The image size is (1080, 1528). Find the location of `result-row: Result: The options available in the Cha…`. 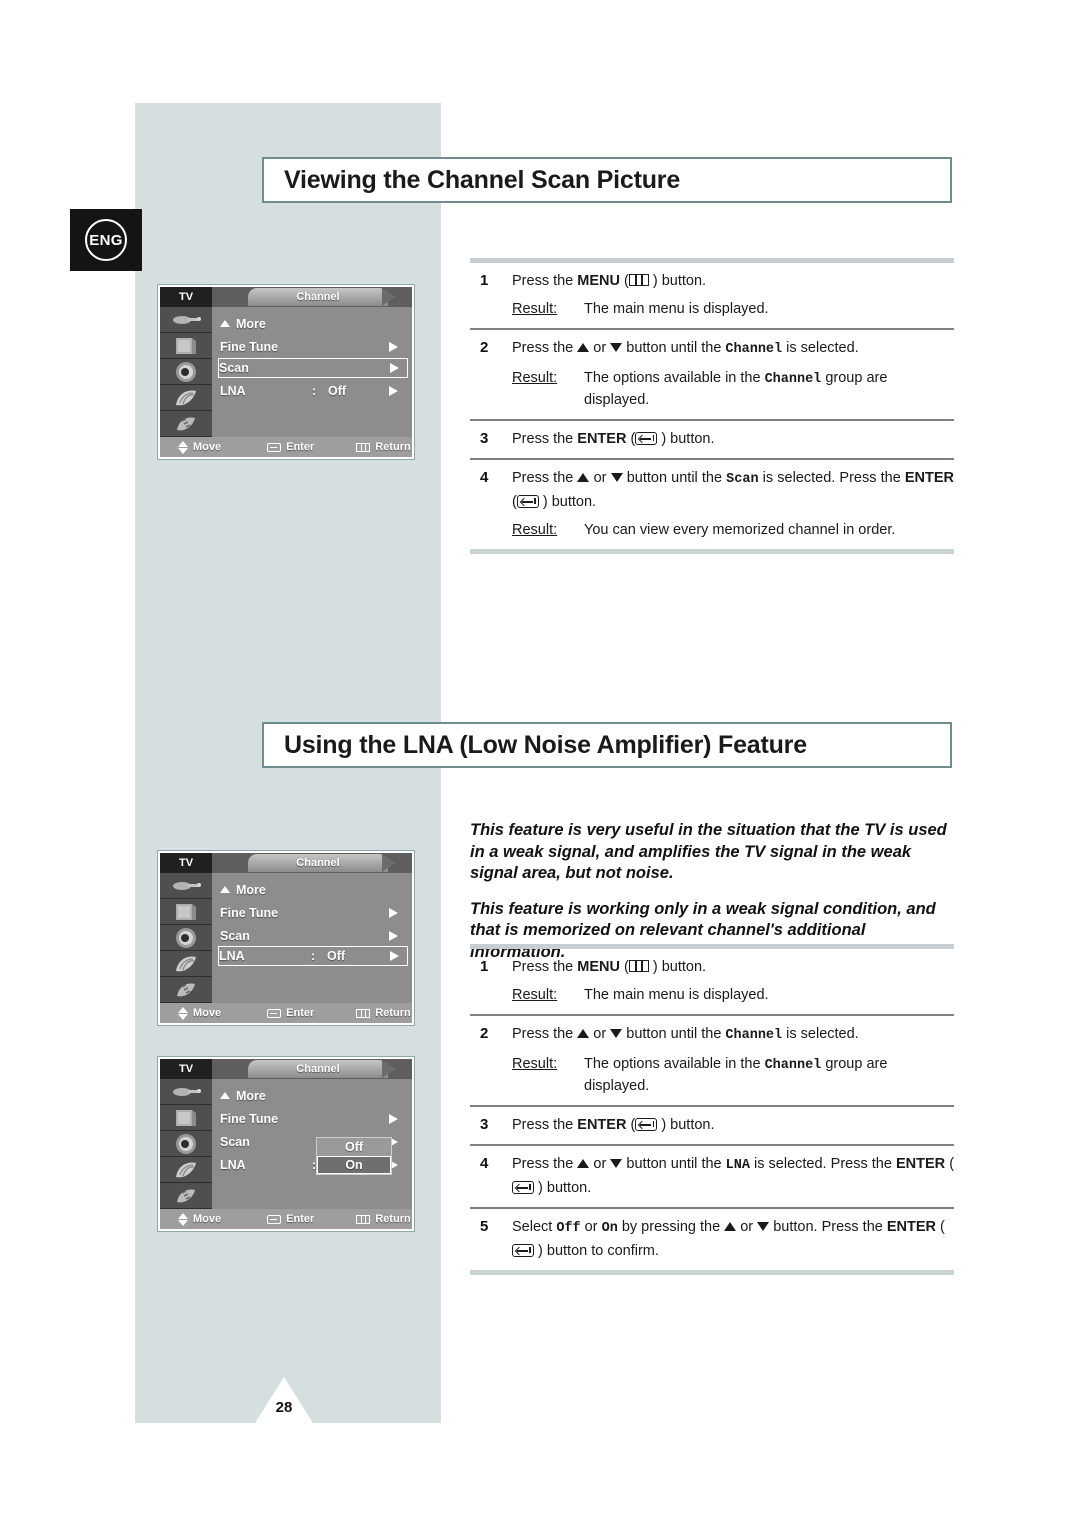

result-row: Result: The options available in the Cha… is located at coordinates (733, 389).